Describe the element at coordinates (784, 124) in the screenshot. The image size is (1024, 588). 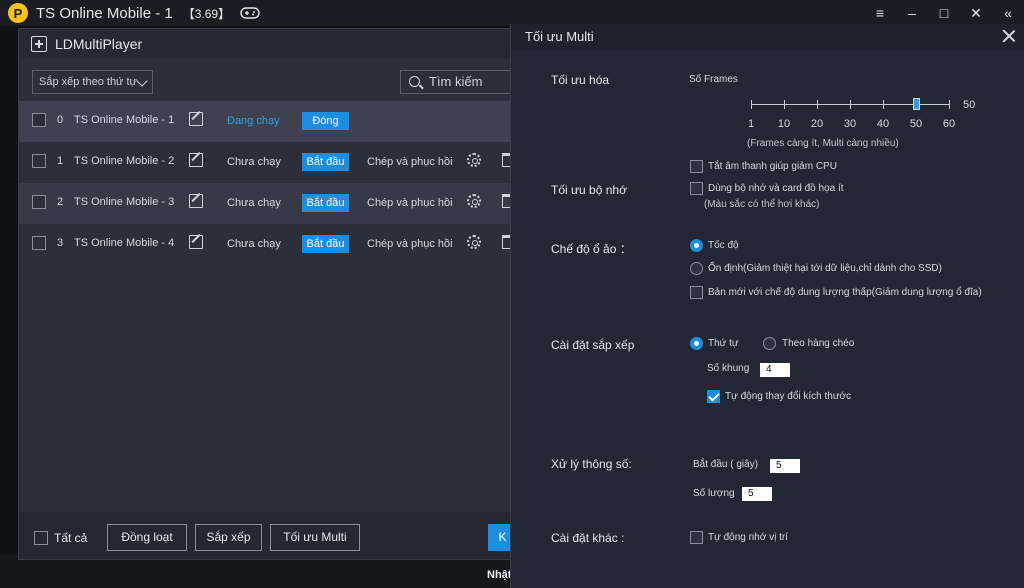
I see `tick-label: 10` at that location.